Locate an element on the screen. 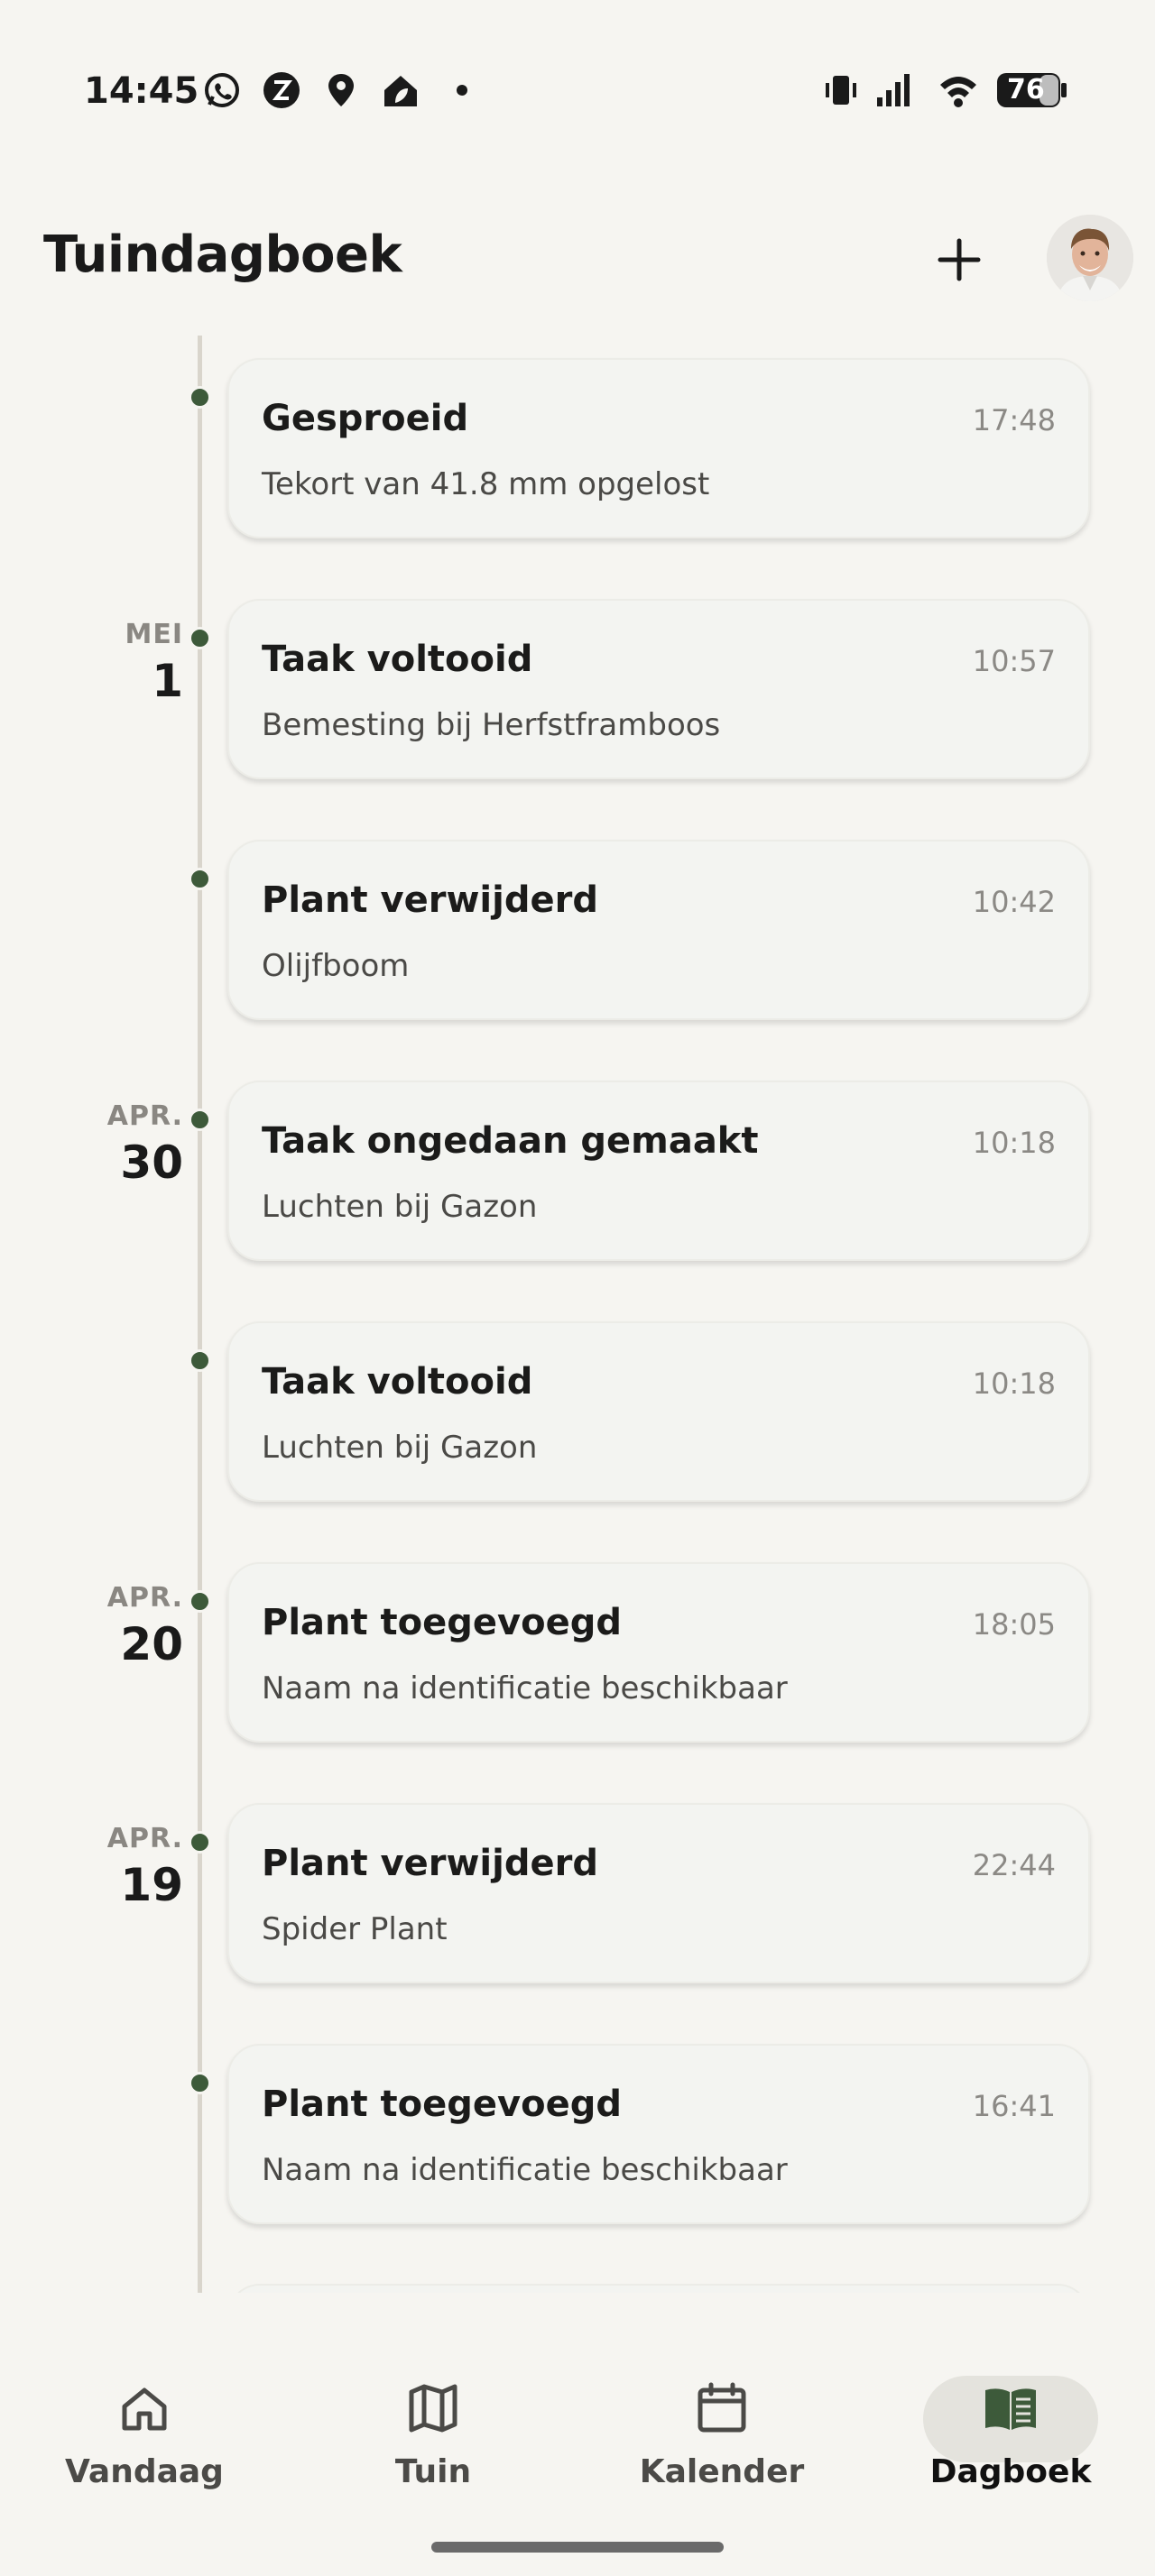 This screenshot has width=1155, height=2576. add-entry-button is located at coordinates (959, 260).